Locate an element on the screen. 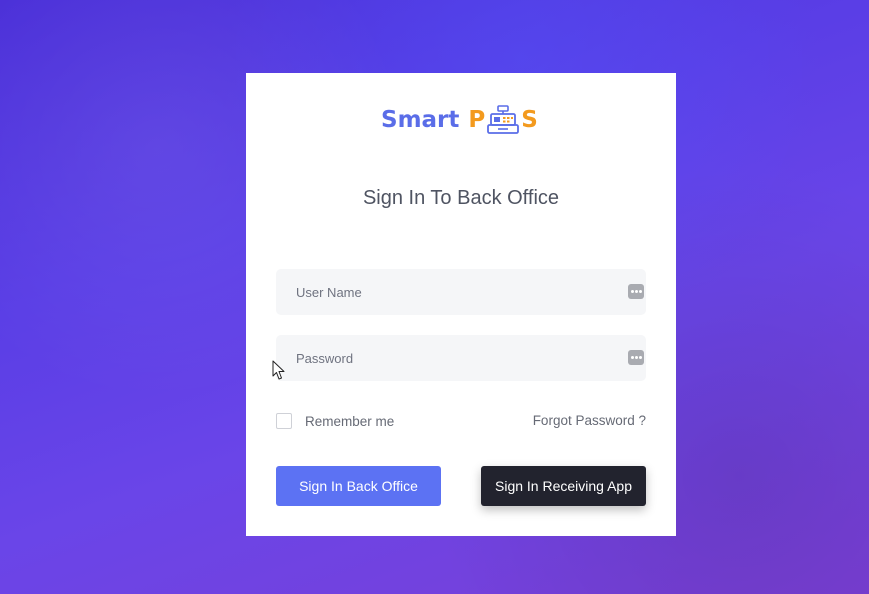 This screenshot has width=869, height=594. page-title: Sign In To Back Office is located at coordinates (461, 198).